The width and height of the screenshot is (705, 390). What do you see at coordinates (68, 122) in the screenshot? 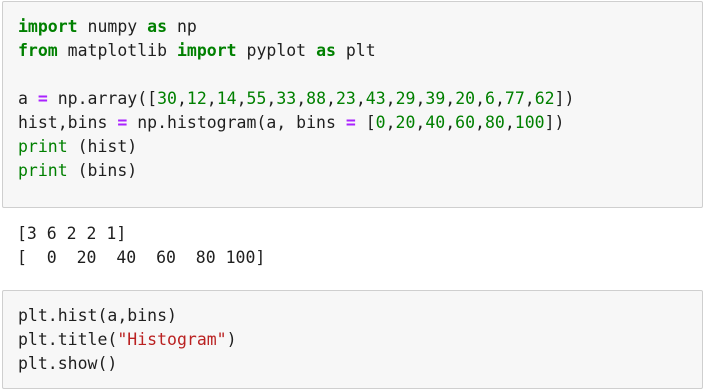
I see `code-token: hist,bins` at bounding box center [68, 122].